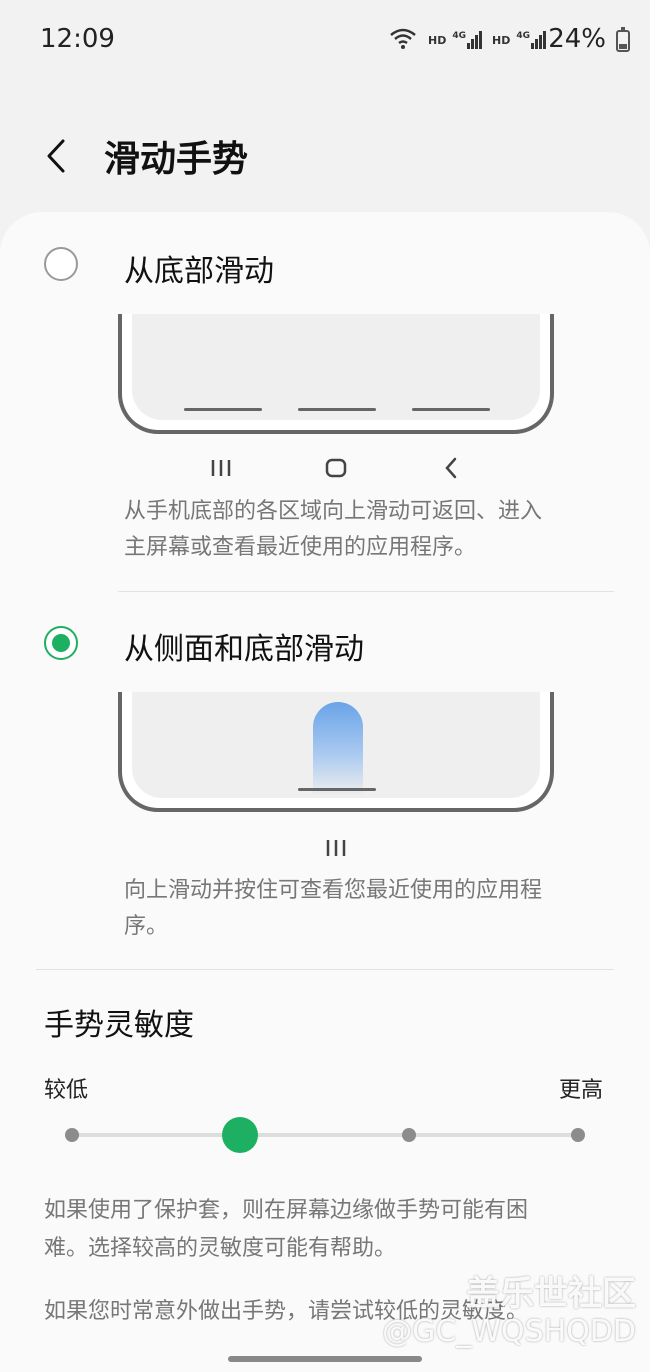  What do you see at coordinates (77, 39) in the screenshot?
I see `status-time: 12:09` at bounding box center [77, 39].